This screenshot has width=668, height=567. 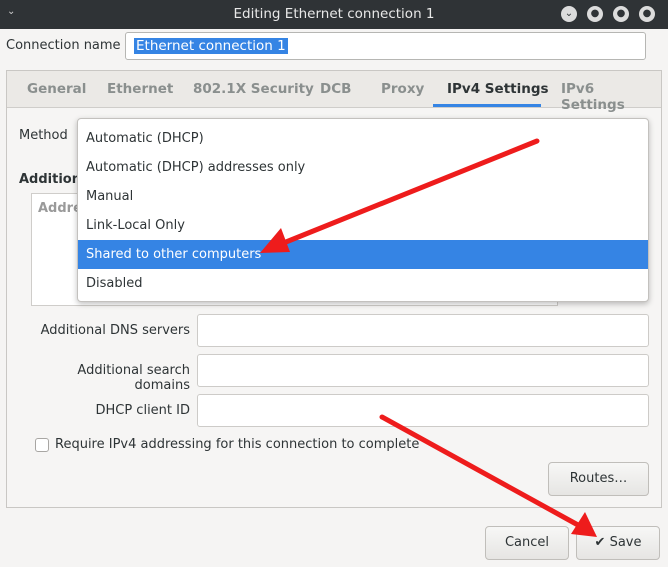 I want to click on arrow-to-save-button, so click(x=488, y=475).